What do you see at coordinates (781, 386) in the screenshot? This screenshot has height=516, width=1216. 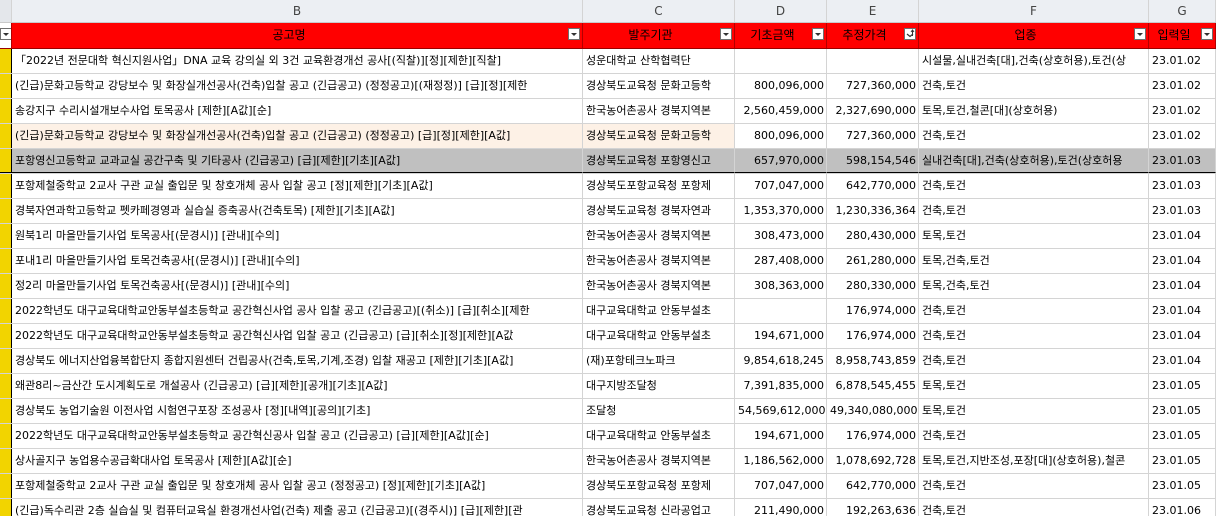 I see `cell-base-price: 7,391,835,000` at bounding box center [781, 386].